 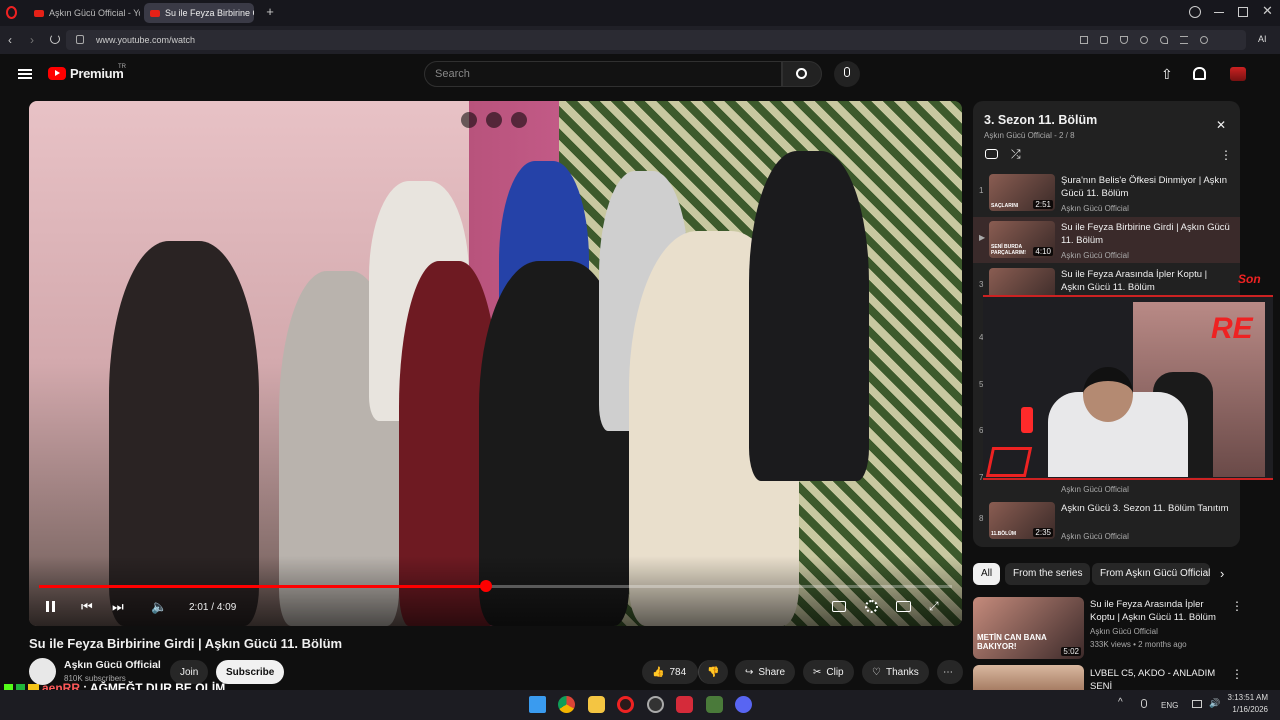 I want to click on volume-icon: 🔈, so click(x=159, y=607).